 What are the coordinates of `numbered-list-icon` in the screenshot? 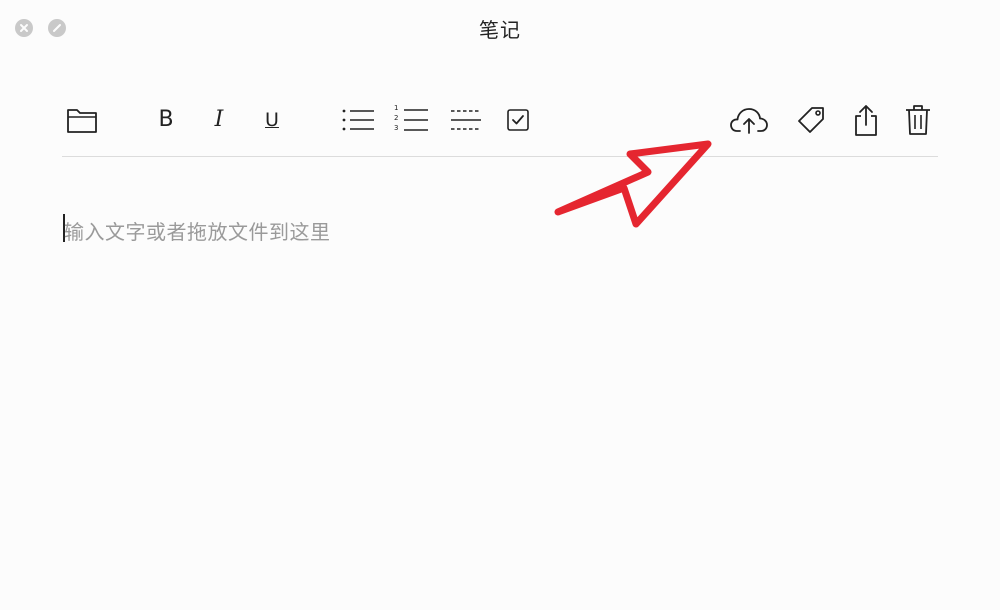 It's located at (416, 120).